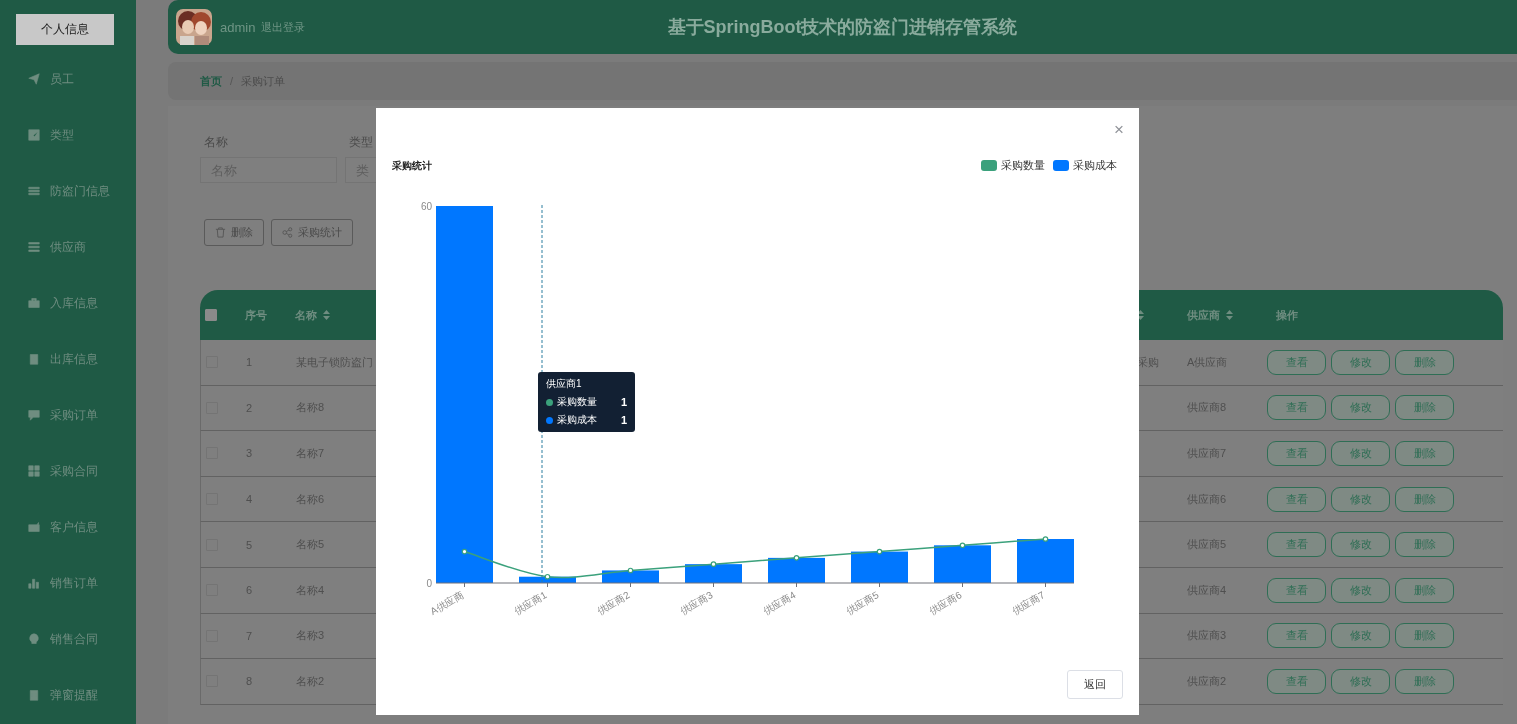 The height and width of the screenshot is (724, 1517). I want to click on tooltip-title: 供应商1, so click(564, 384).